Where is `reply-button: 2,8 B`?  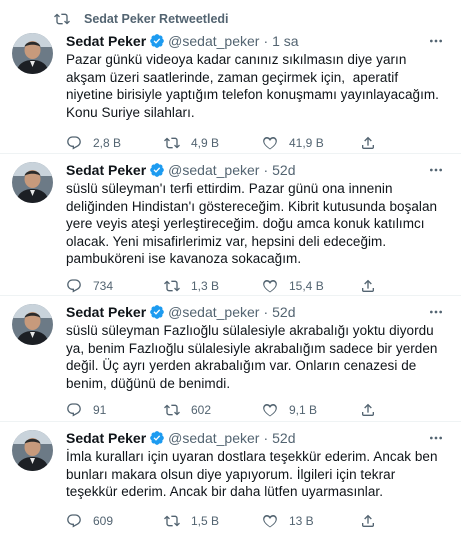
reply-button: 2,8 B is located at coordinates (115, 143).